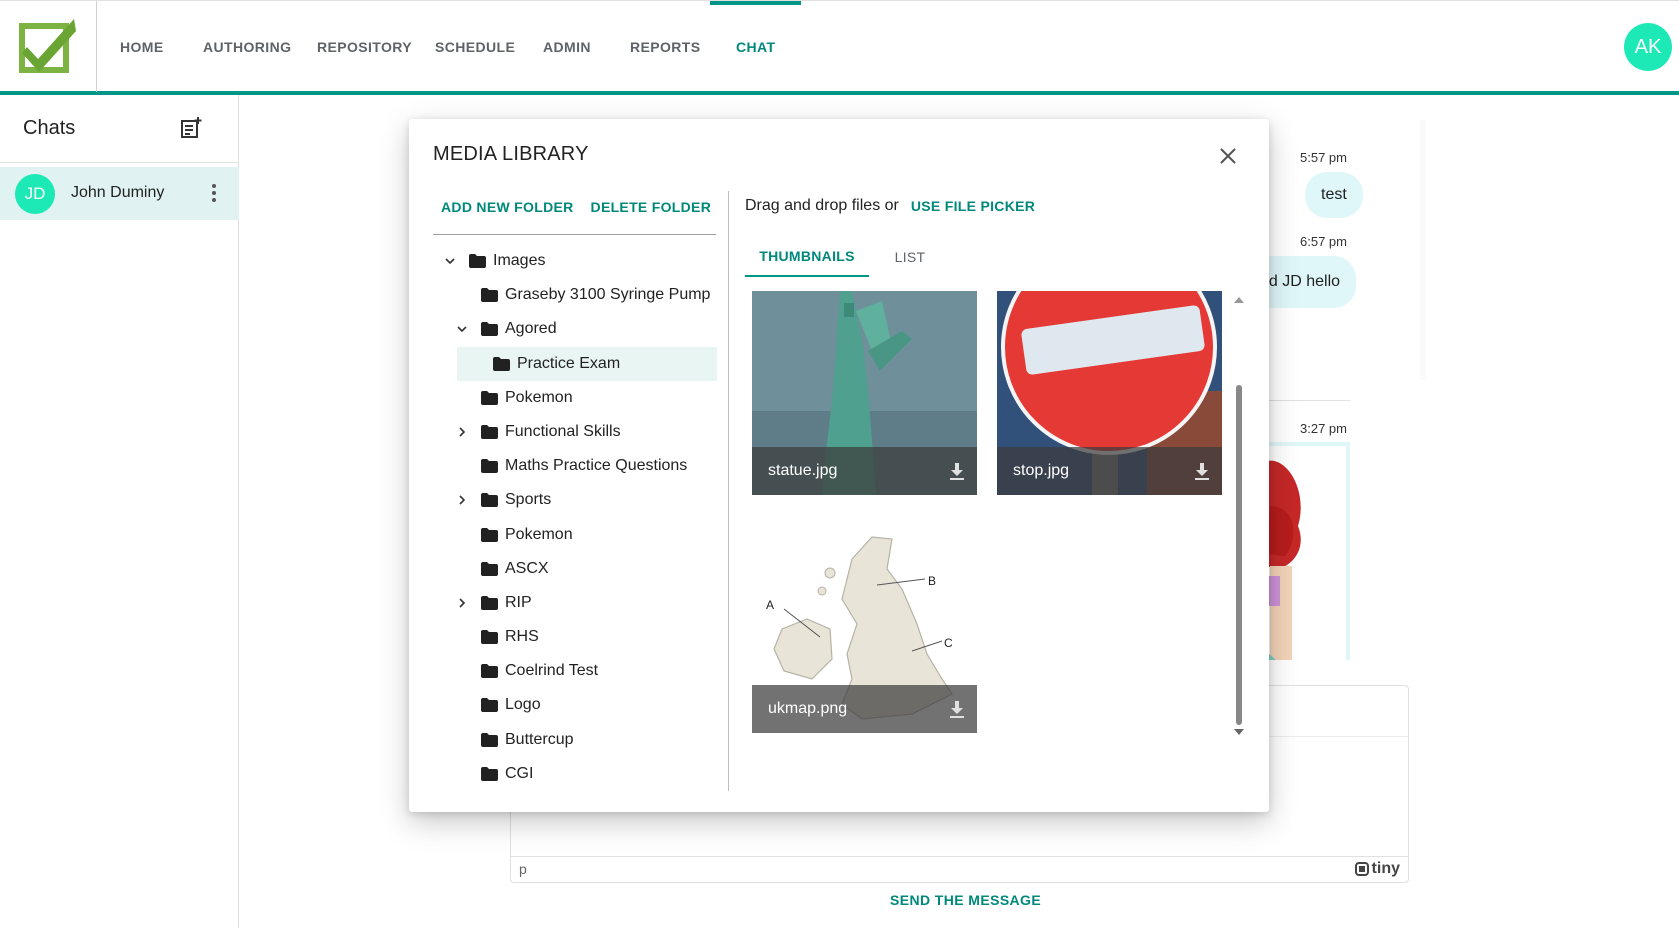 The height and width of the screenshot is (928, 1679). Describe the element at coordinates (142, 46) in the screenshot. I see `nav-home: HOME` at that location.